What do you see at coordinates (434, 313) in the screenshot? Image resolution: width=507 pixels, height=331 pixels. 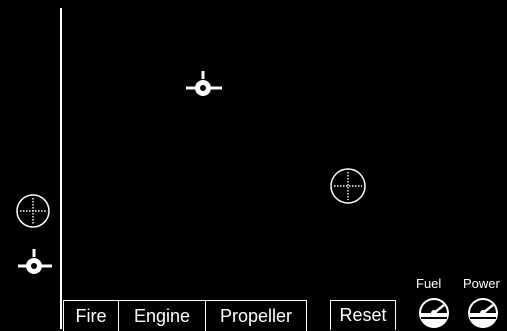 I see `fuel-gauge-icon` at bounding box center [434, 313].